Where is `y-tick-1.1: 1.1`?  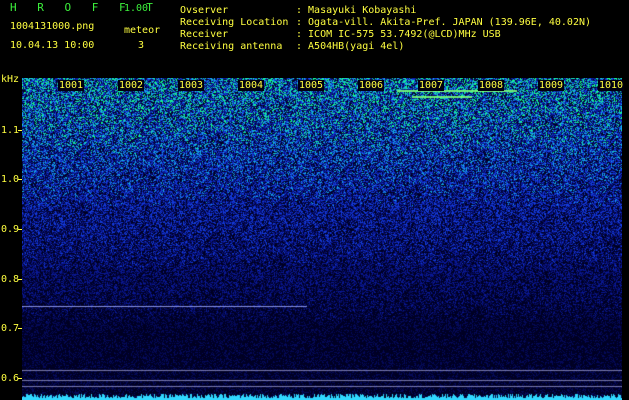
y-tick-1.1: 1.1 is located at coordinates (10, 130).